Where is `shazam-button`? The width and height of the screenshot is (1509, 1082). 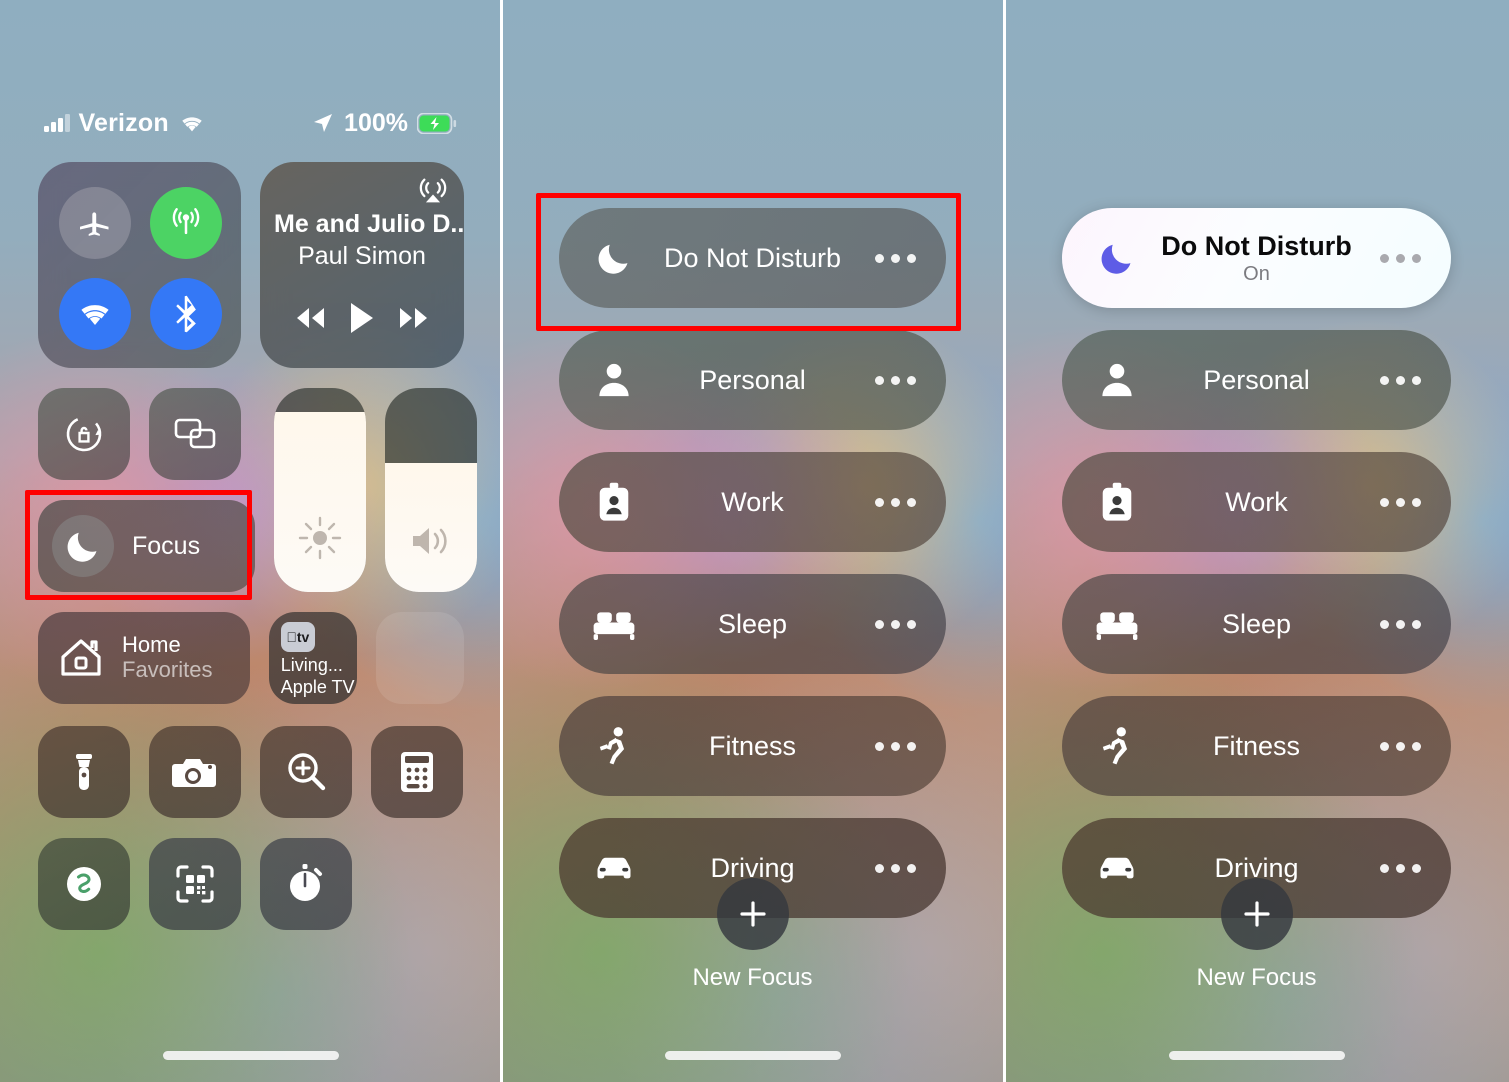 shazam-button is located at coordinates (84, 884).